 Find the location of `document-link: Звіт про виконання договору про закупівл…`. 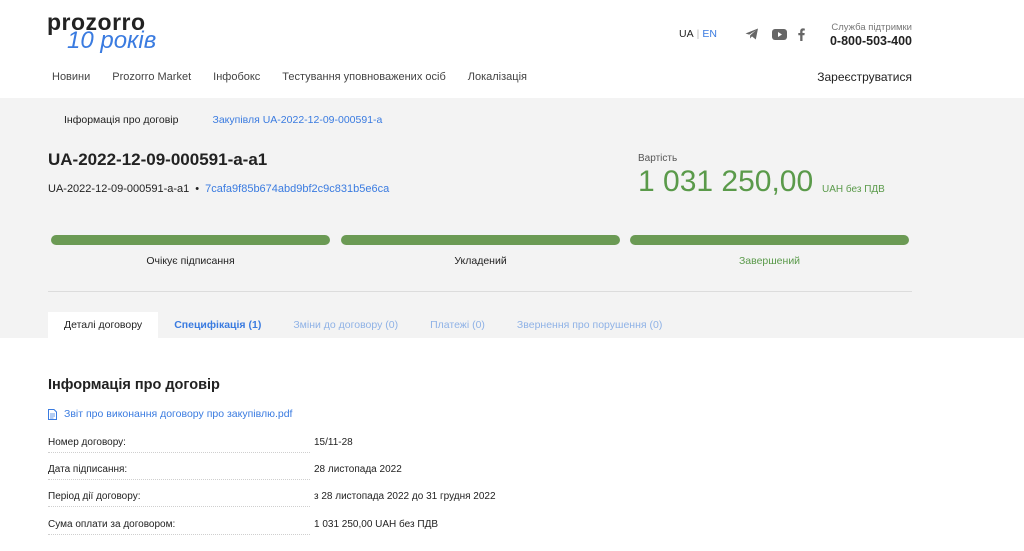

document-link: Звіт про виконання договору про закупівл… is located at coordinates (170, 414).